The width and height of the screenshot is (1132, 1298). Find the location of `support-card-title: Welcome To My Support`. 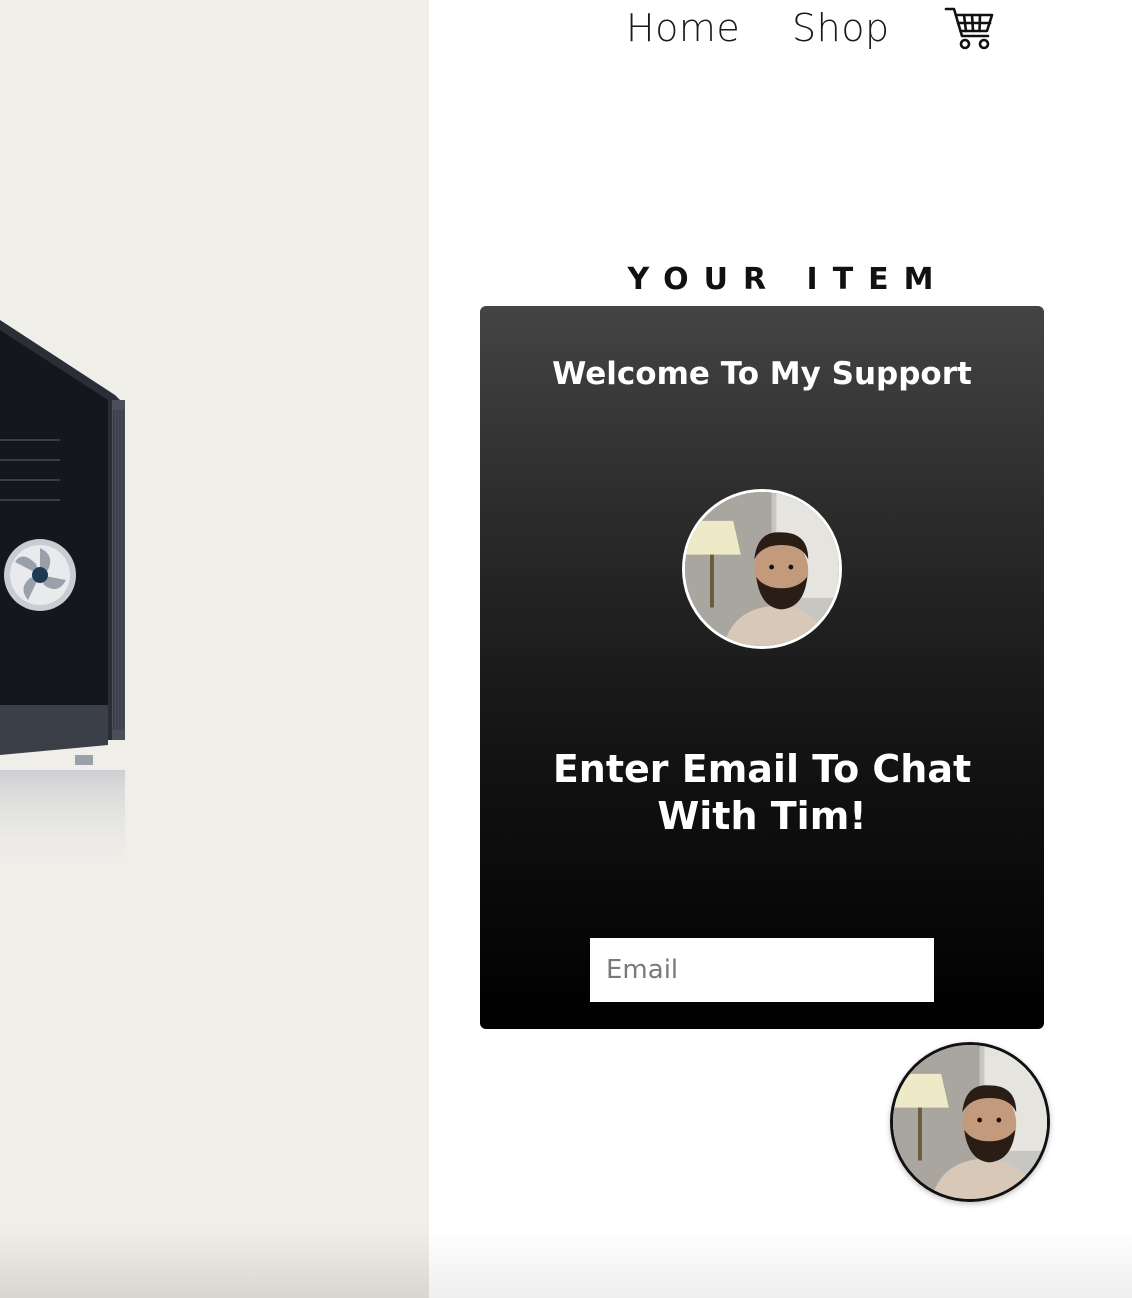

support-card-title: Welcome To My Support is located at coordinates (762, 374).